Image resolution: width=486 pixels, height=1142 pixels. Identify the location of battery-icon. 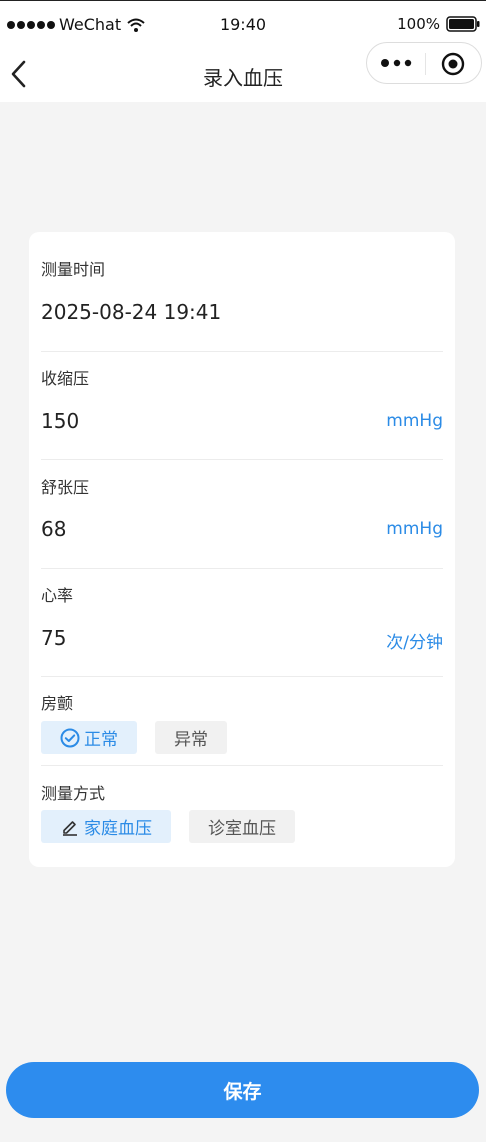
(463, 24).